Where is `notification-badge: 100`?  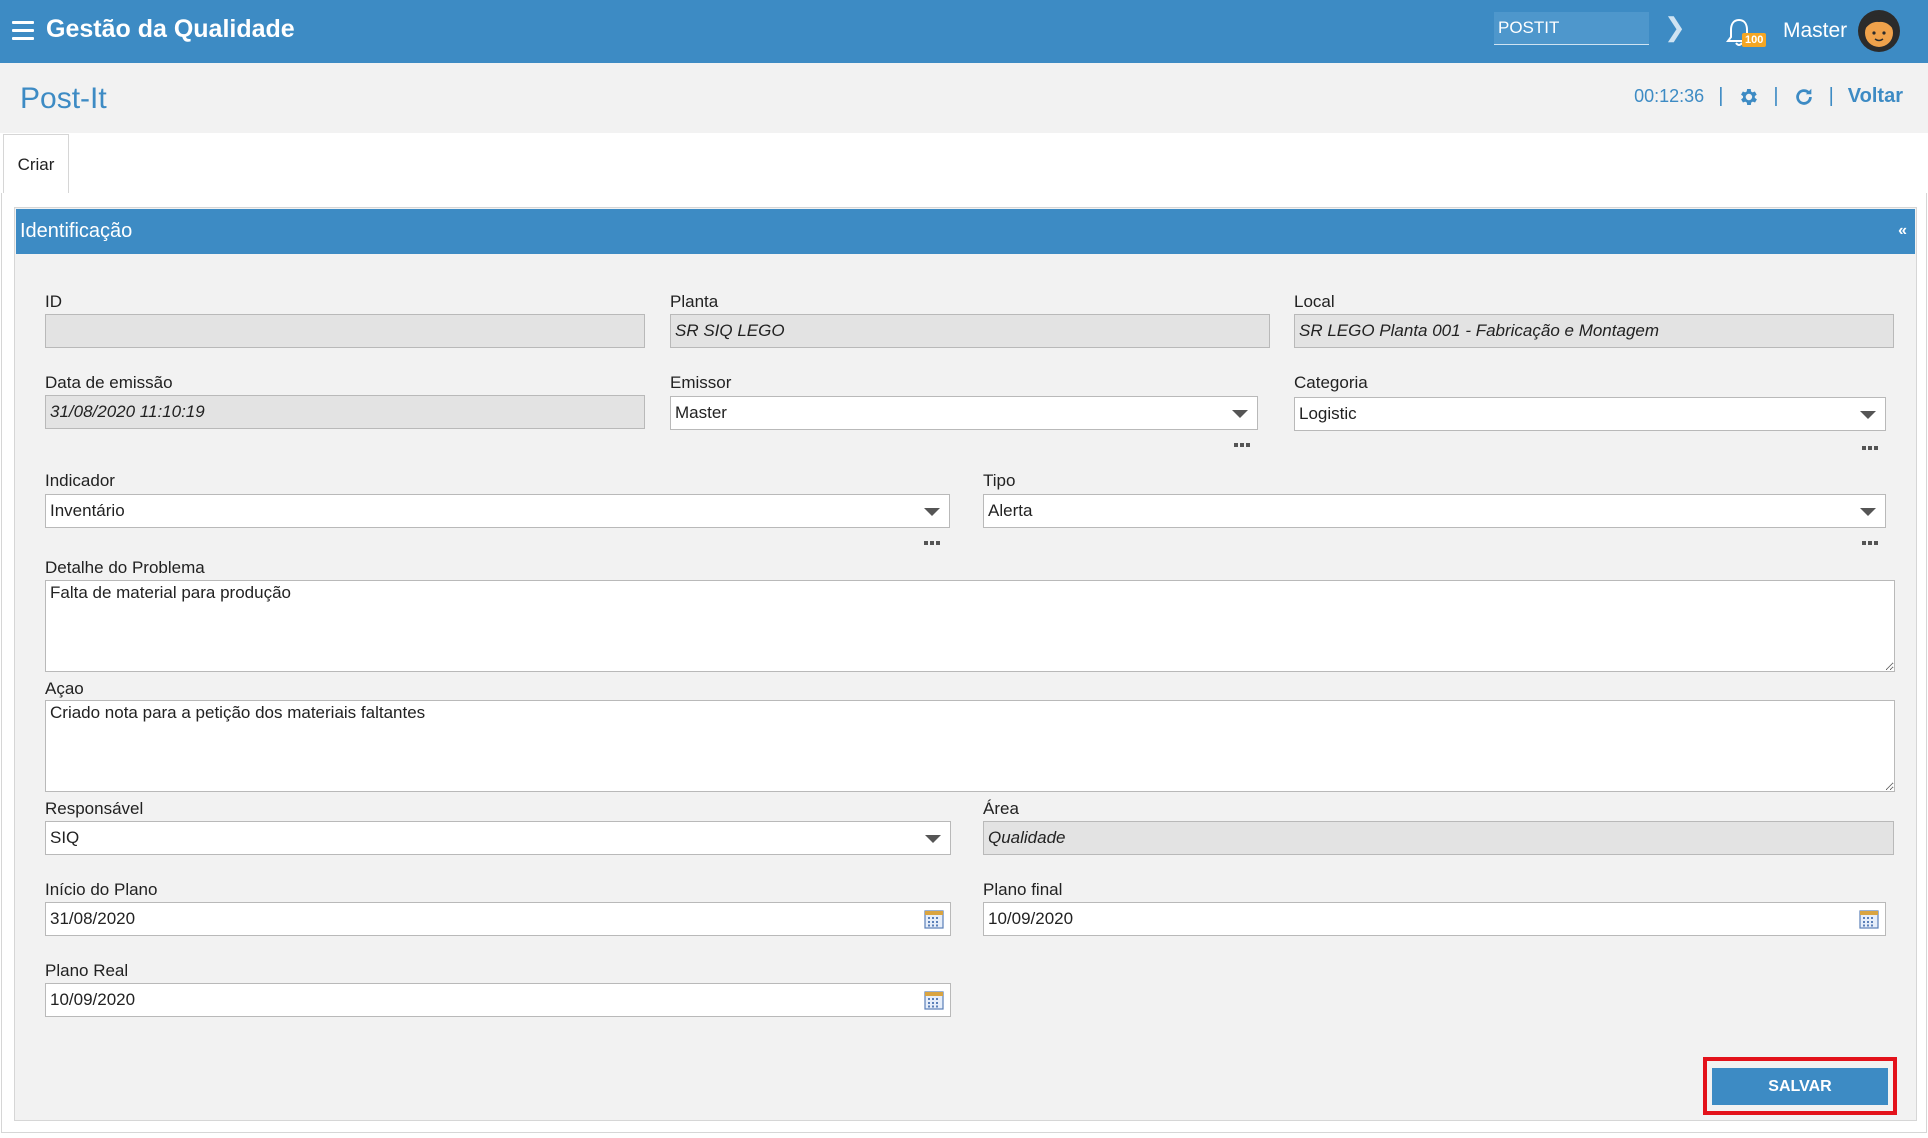 notification-badge: 100 is located at coordinates (1754, 40).